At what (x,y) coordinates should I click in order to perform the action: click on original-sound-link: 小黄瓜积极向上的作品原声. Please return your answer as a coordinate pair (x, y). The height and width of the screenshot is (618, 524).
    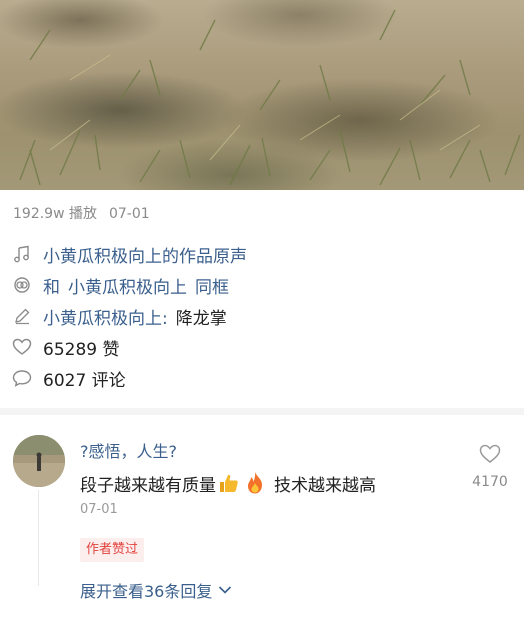
    Looking at the image, I should click on (145, 254).